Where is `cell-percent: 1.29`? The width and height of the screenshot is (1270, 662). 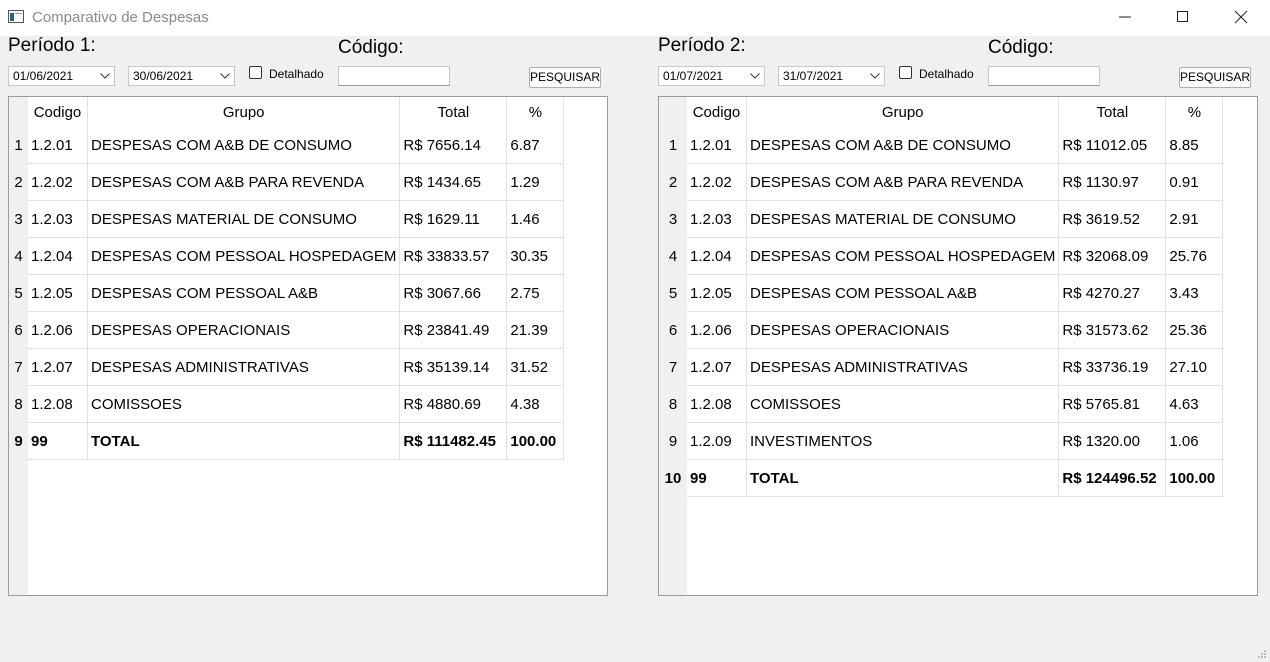 cell-percent: 1.29 is located at coordinates (535, 182).